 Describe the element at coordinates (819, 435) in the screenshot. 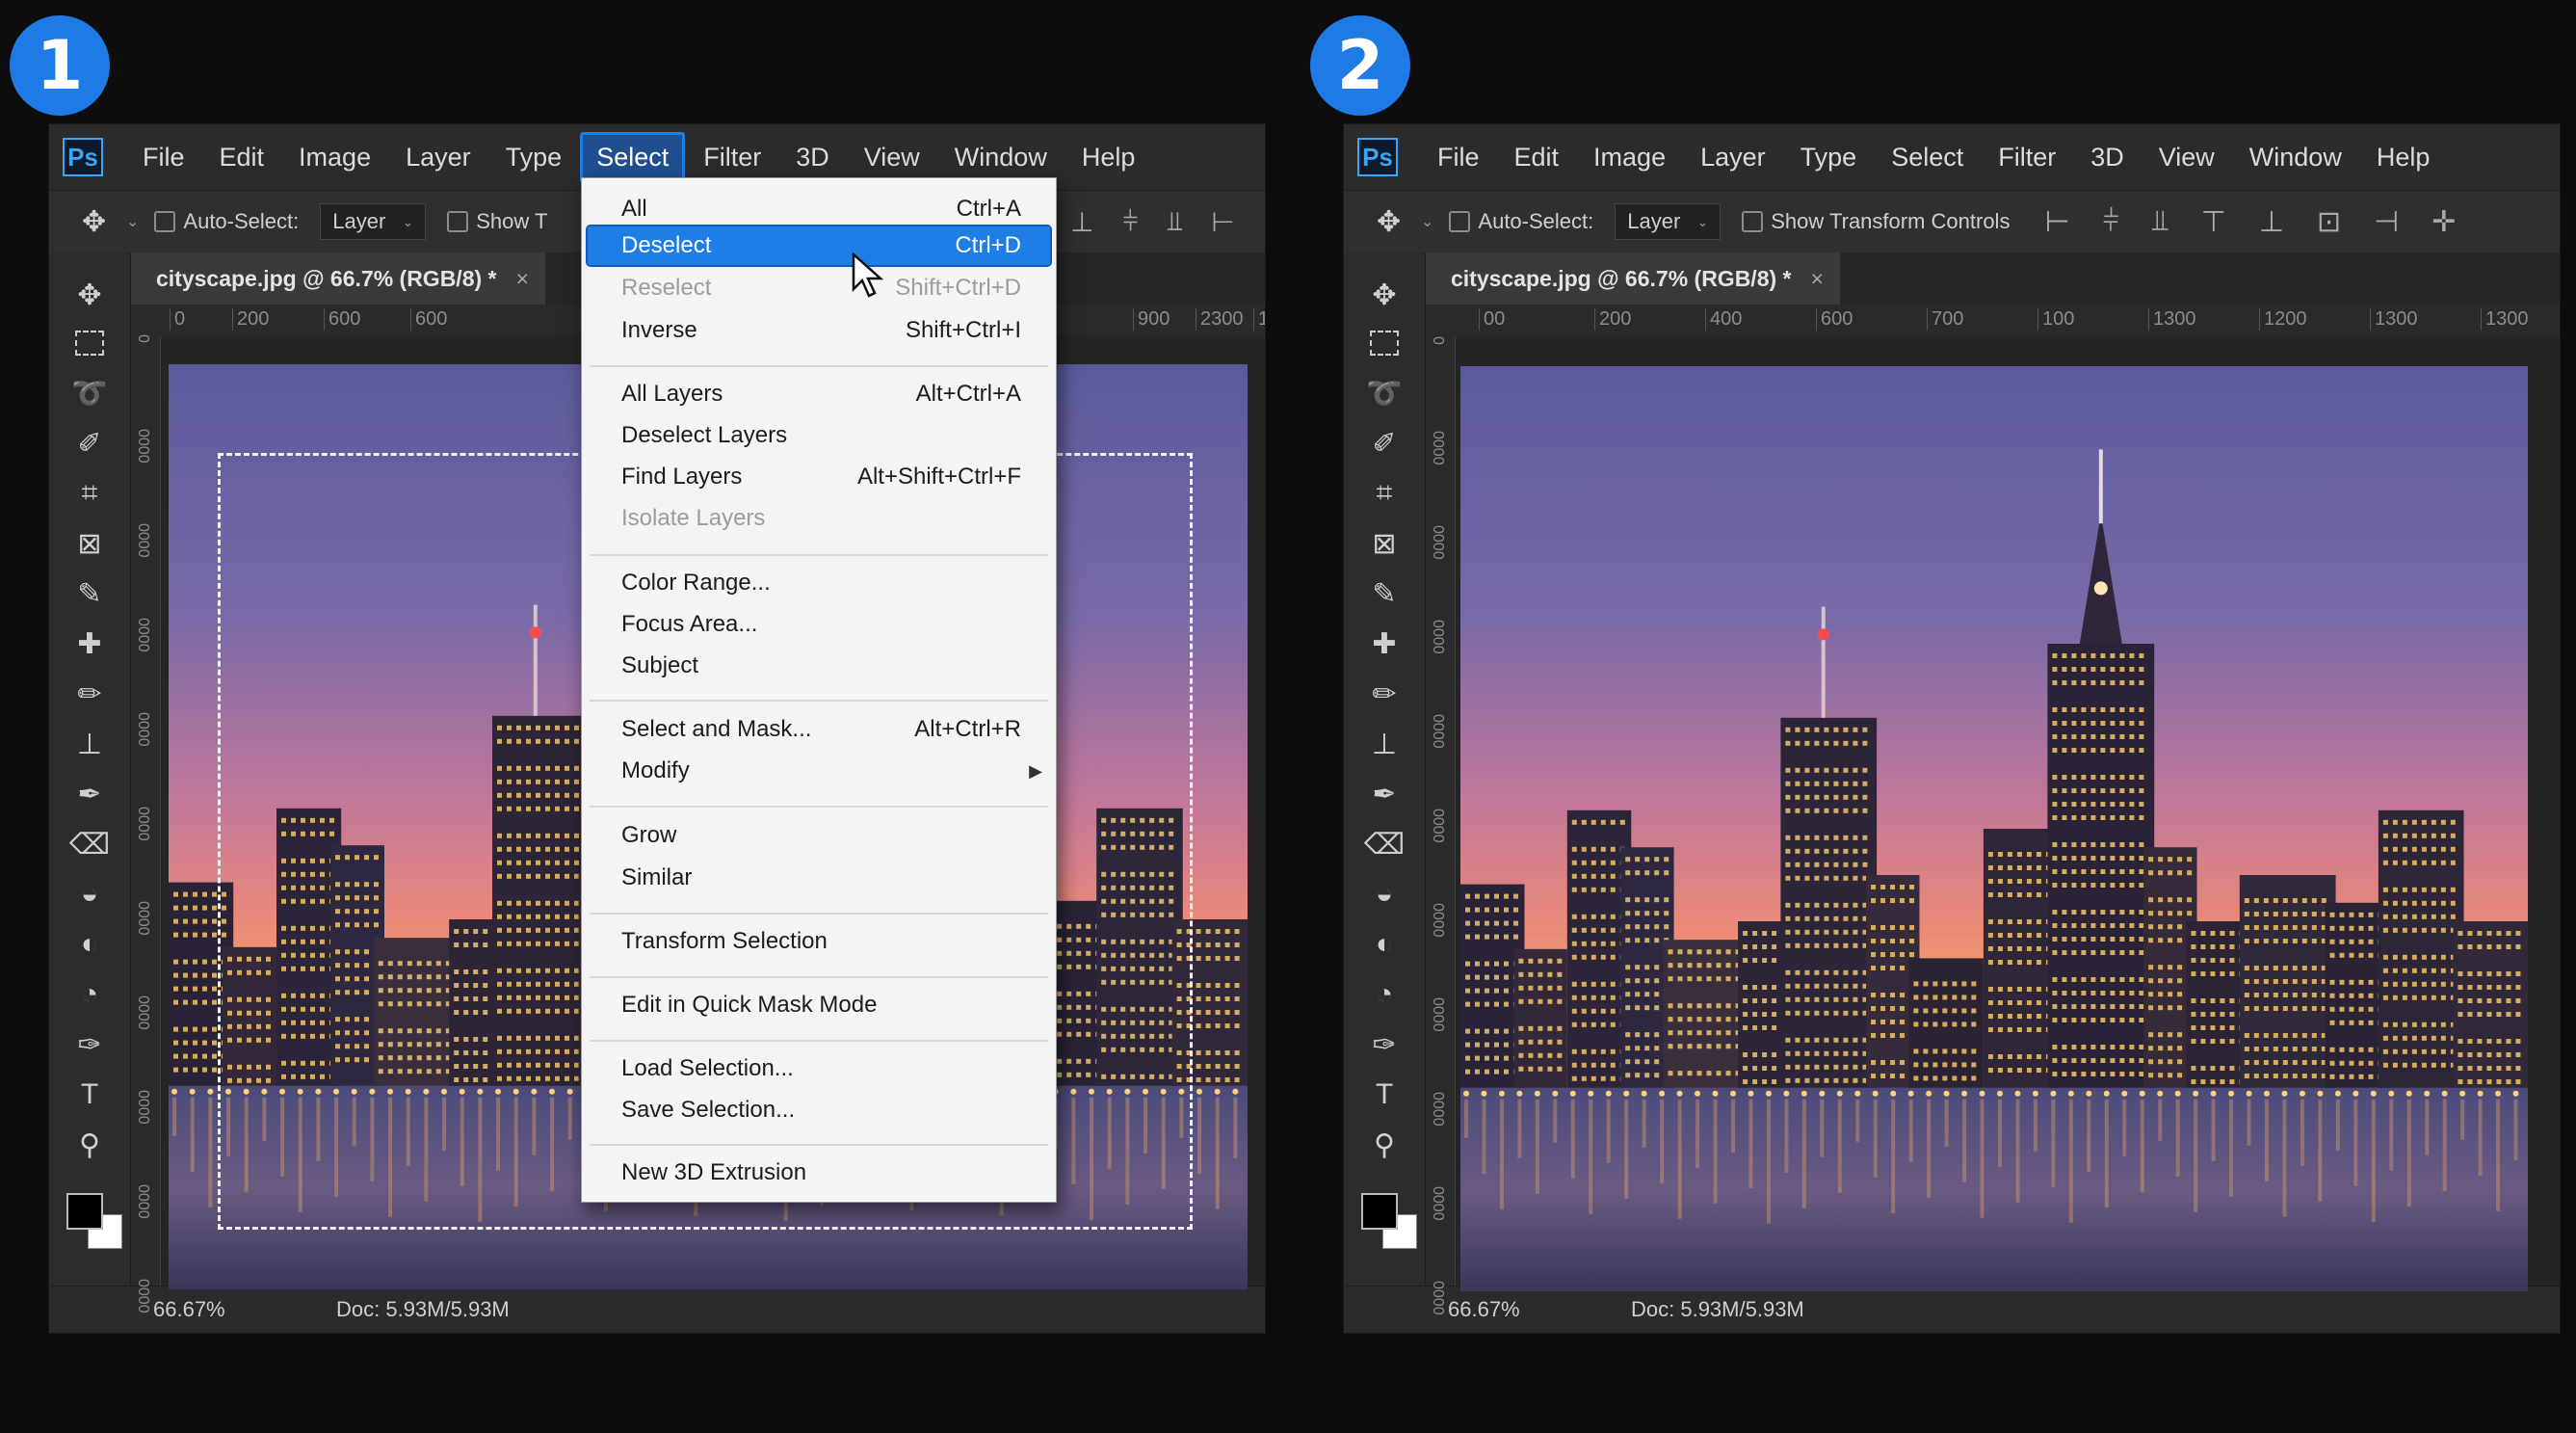

I see `menu-item-deselect-layers: Deselect Layers` at that location.